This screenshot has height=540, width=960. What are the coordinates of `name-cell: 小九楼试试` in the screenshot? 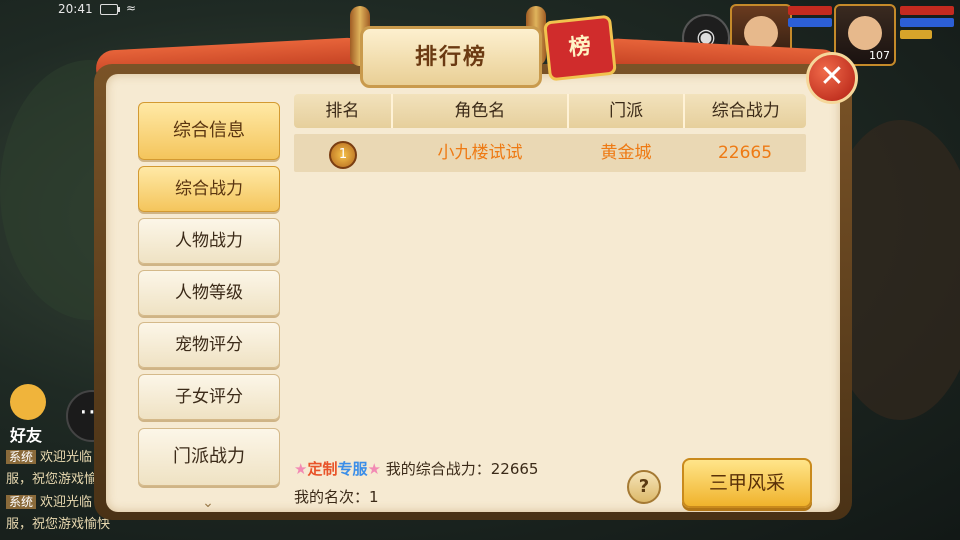 It's located at (480, 153).